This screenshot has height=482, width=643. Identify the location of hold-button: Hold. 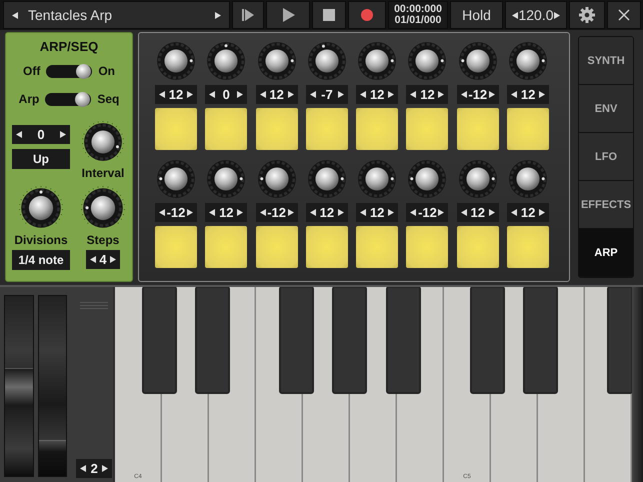
(476, 15).